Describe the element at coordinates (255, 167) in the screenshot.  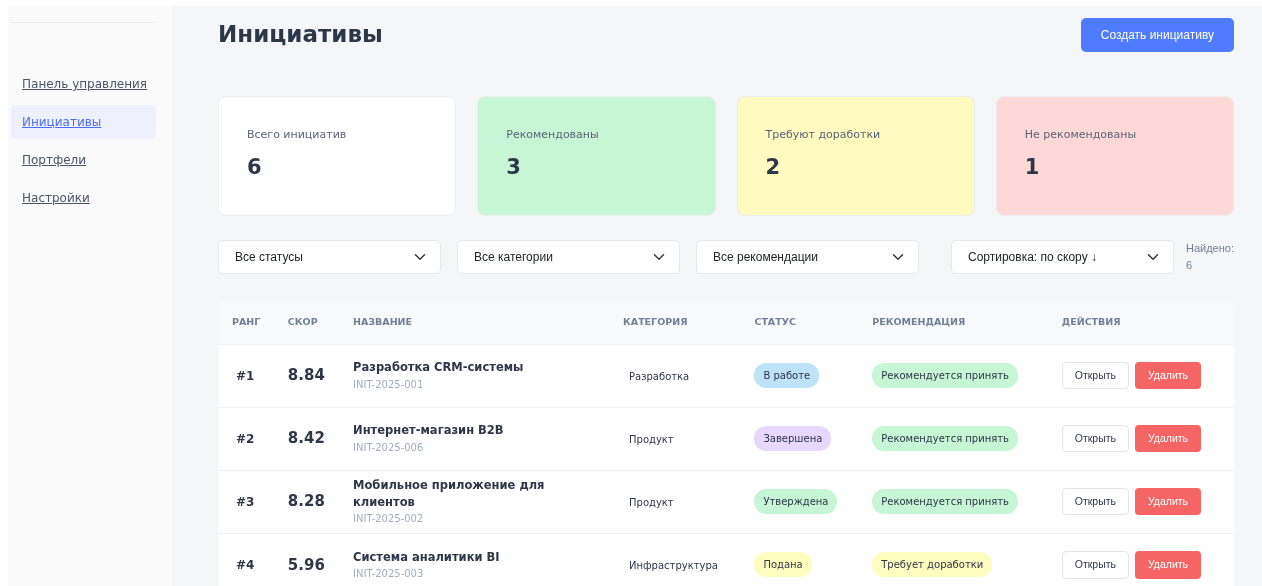
I see `stat-value: 6` at that location.